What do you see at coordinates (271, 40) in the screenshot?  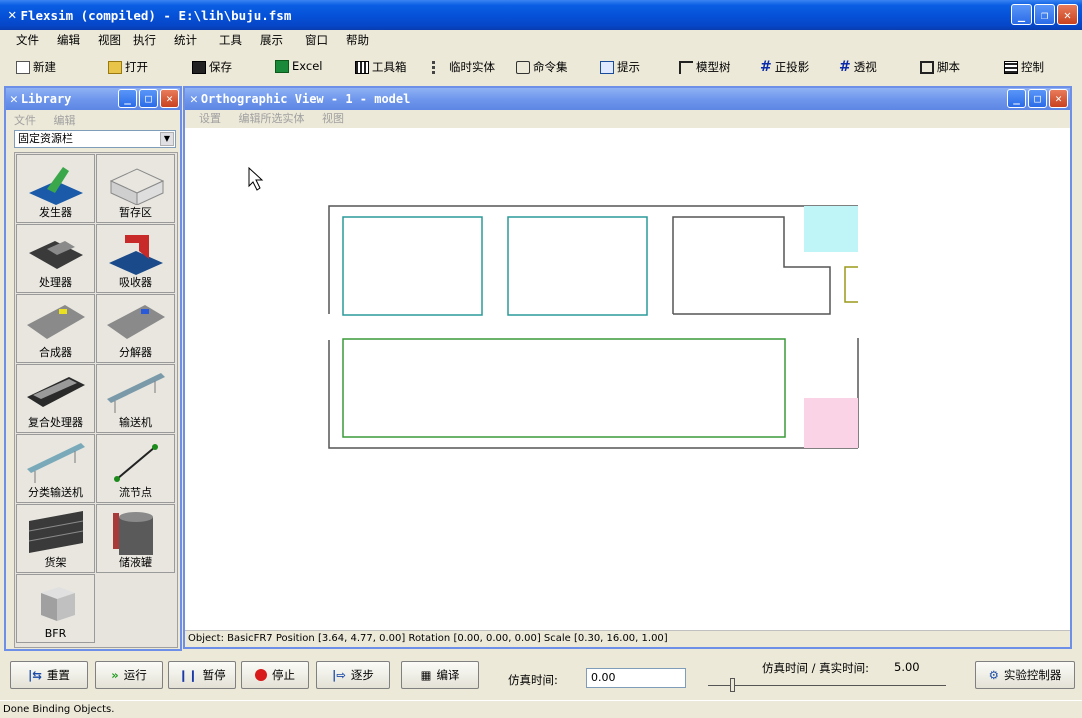 I see `menu-presentation: 展示` at bounding box center [271, 40].